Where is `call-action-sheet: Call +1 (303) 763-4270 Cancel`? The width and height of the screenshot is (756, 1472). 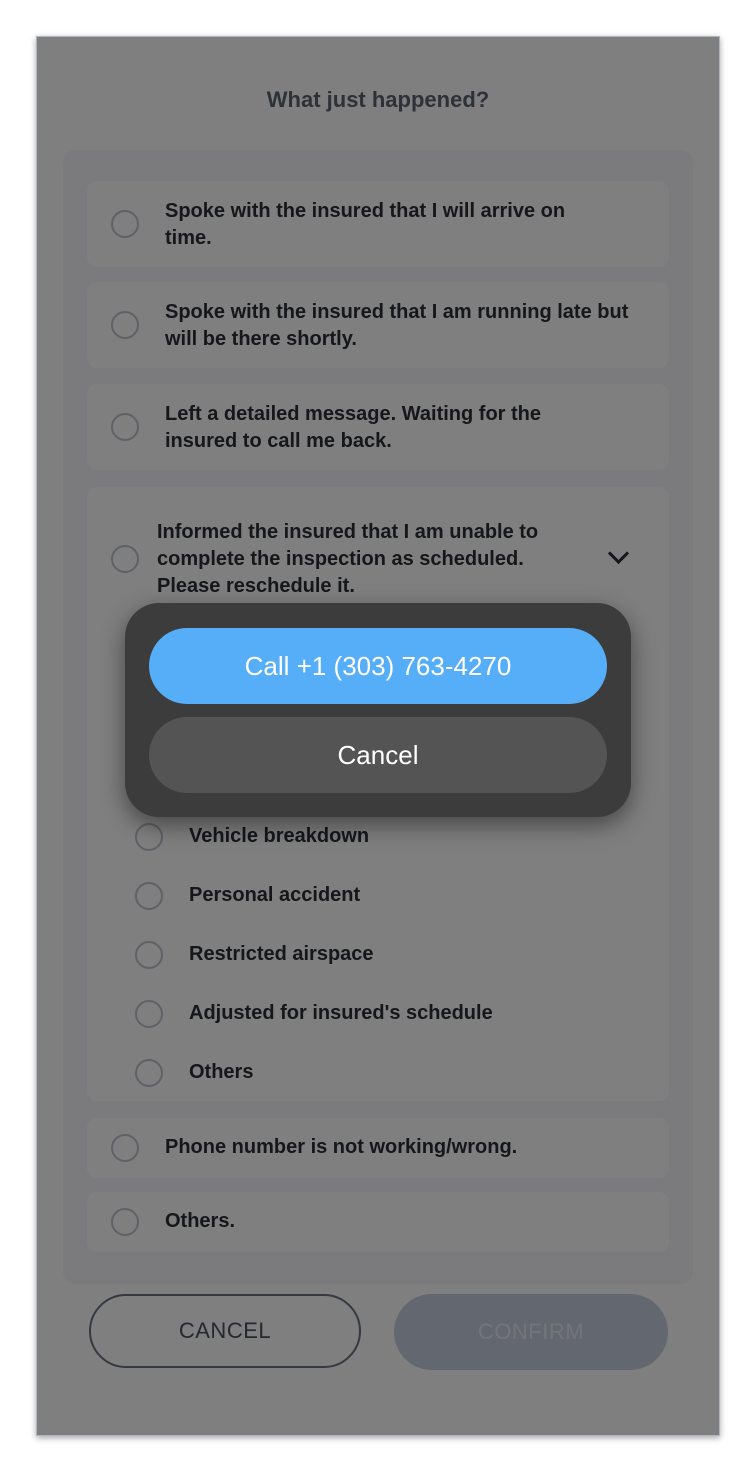
call-action-sheet: Call +1 (303) 763-4270 Cancel is located at coordinates (378, 710).